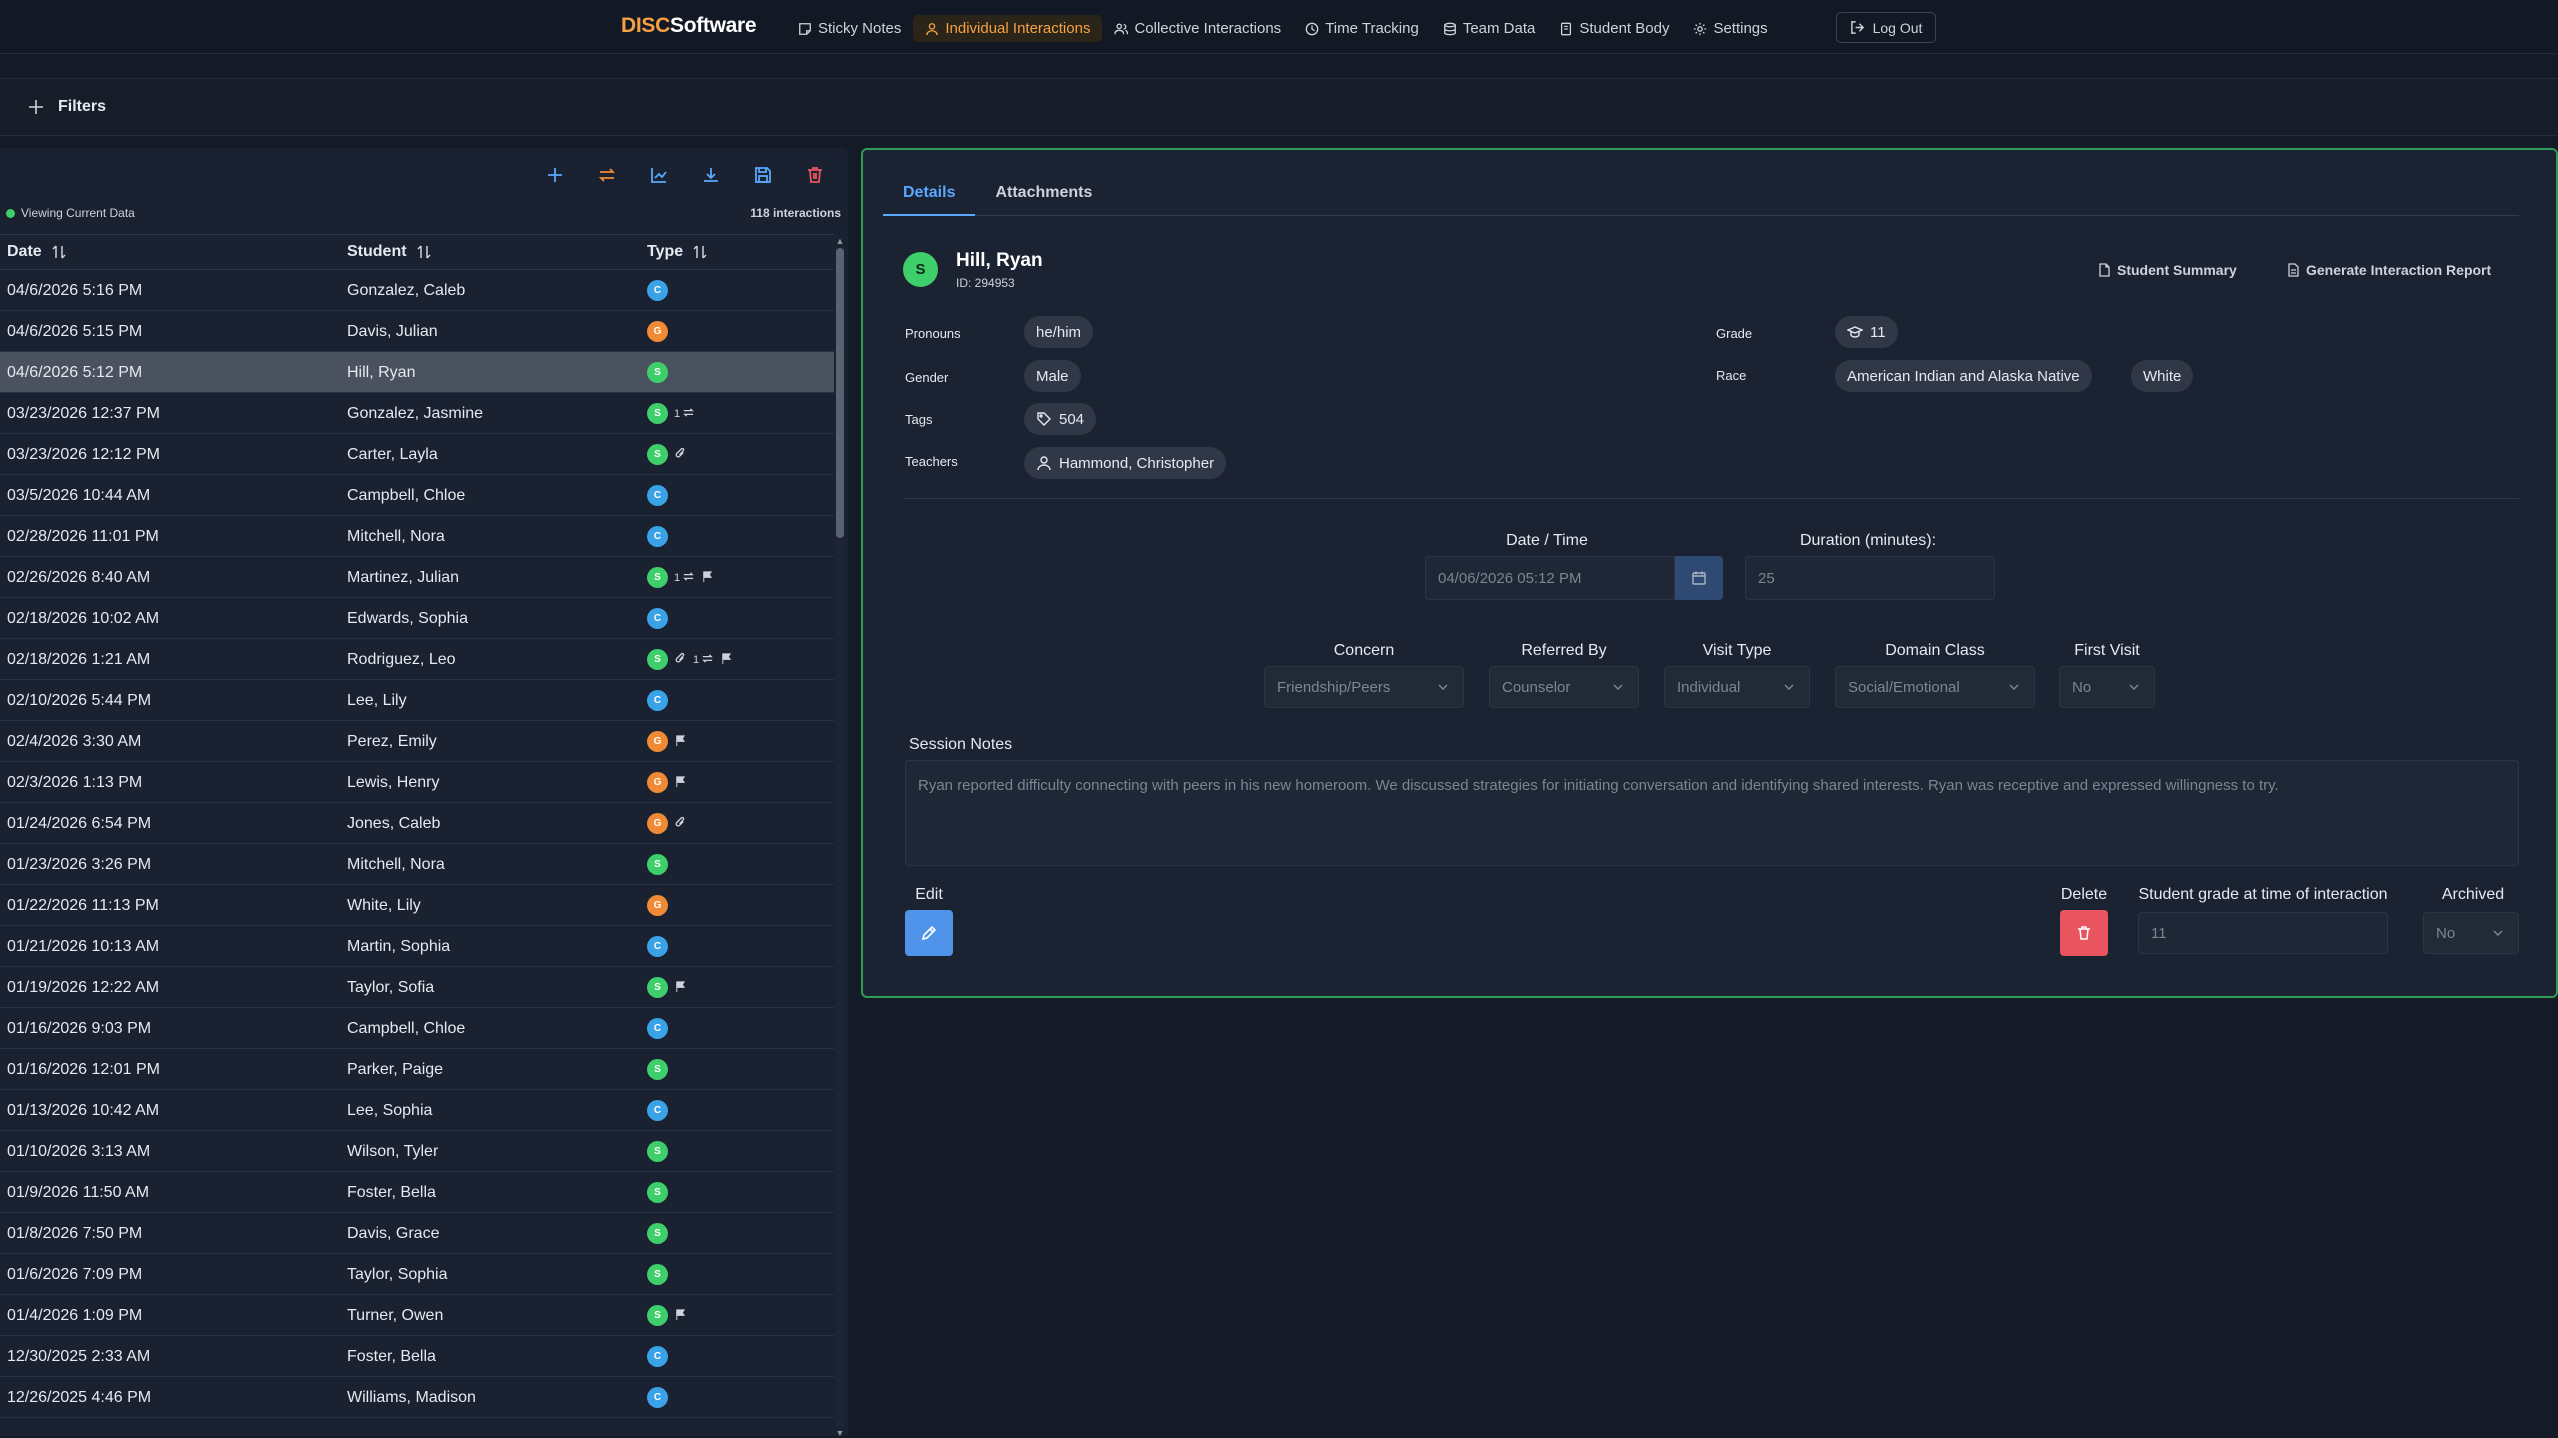  I want to click on flag-icon, so click(680, 1316).